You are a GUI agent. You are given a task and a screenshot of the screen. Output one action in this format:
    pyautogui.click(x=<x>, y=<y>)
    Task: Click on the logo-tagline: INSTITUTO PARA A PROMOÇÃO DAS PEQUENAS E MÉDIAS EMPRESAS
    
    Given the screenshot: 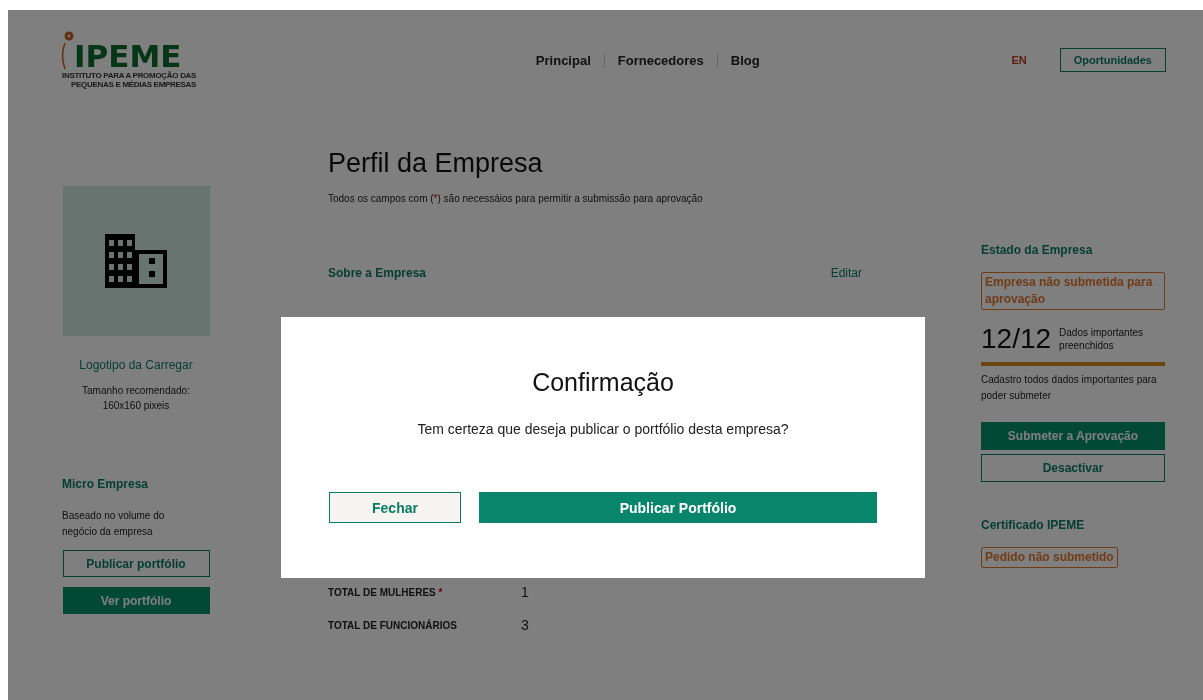 What is the action you would take?
    pyautogui.click(x=129, y=80)
    